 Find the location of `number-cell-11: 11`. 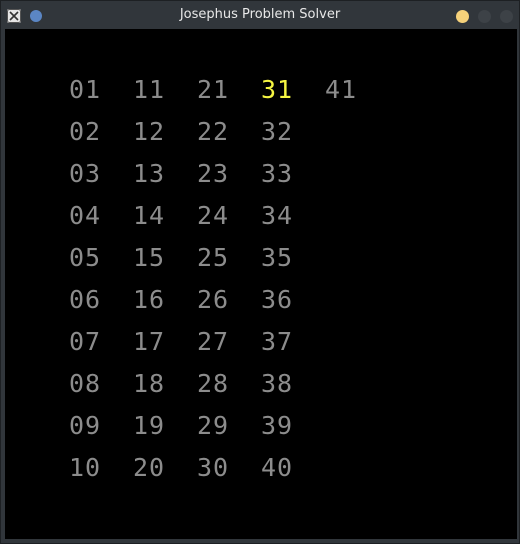

number-cell-11: 11 is located at coordinates (149, 89).